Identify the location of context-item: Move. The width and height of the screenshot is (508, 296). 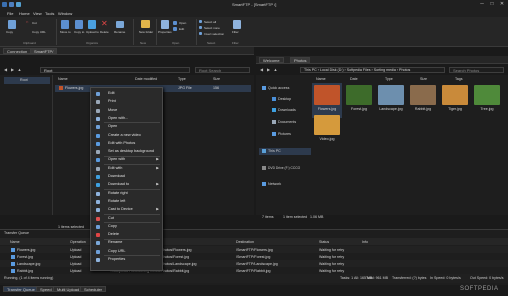
(126, 110).